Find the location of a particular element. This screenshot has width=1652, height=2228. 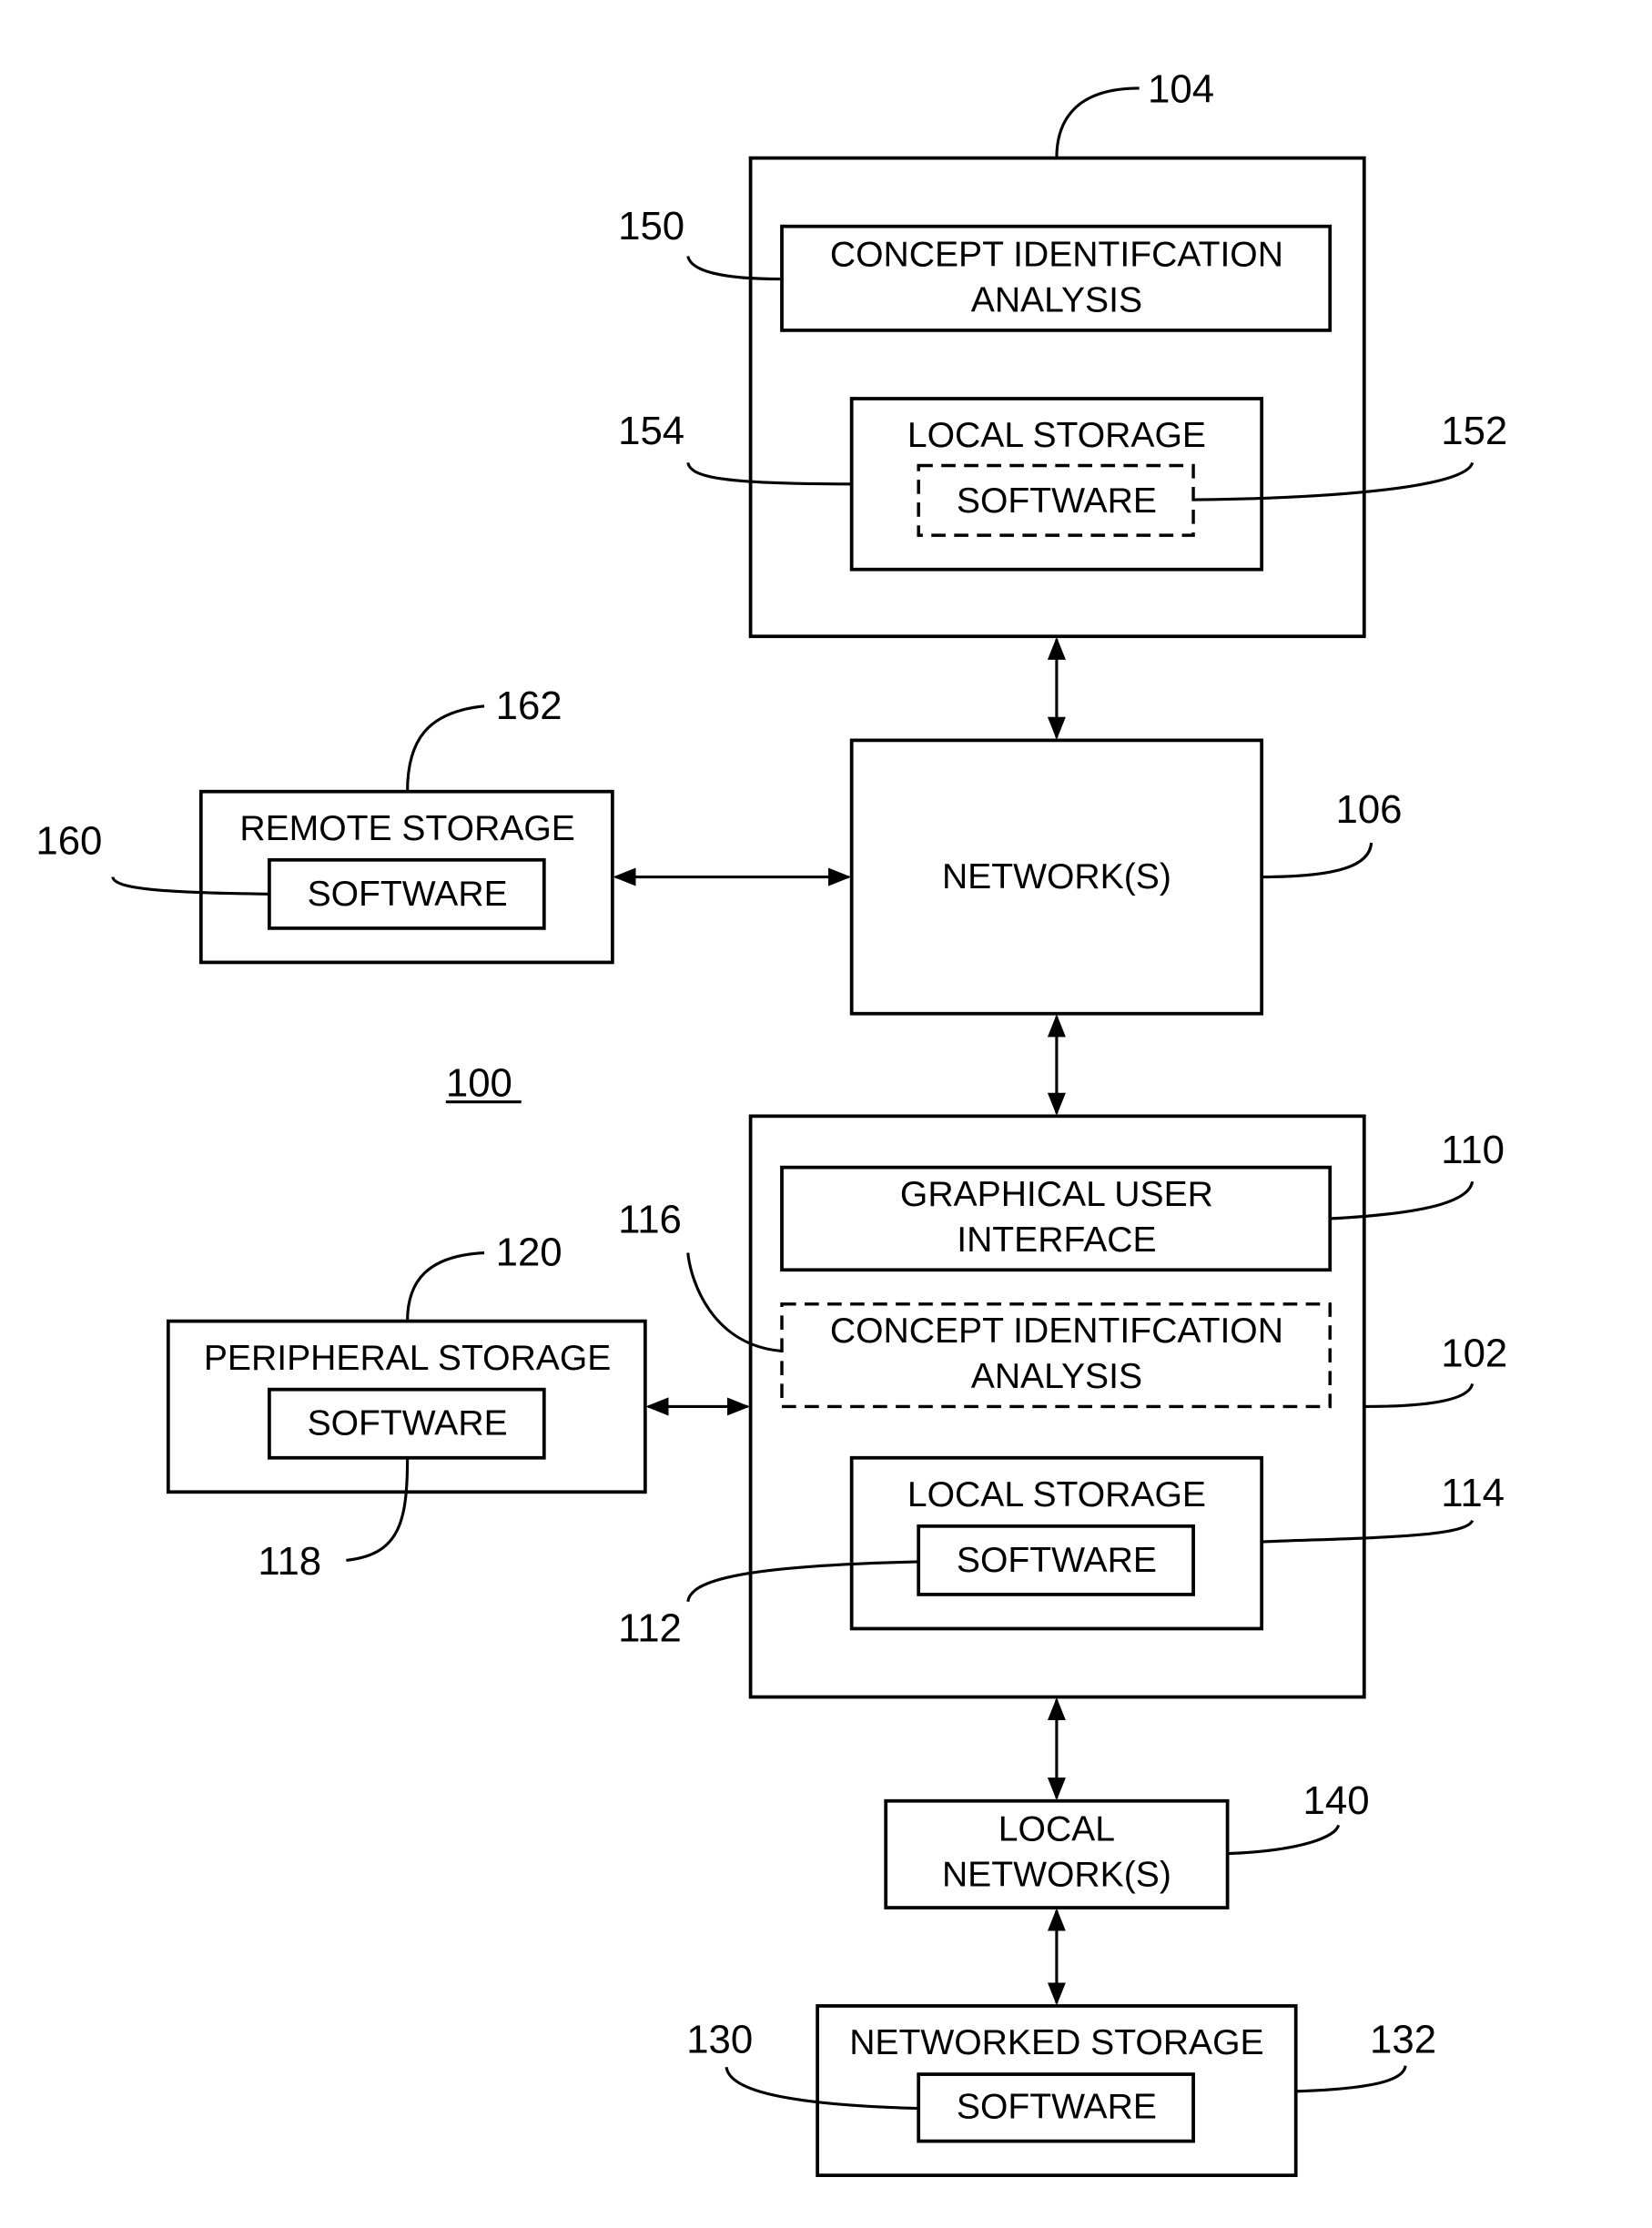

network-106: NETWORK(S) 106 is located at coordinates (1126, 877).